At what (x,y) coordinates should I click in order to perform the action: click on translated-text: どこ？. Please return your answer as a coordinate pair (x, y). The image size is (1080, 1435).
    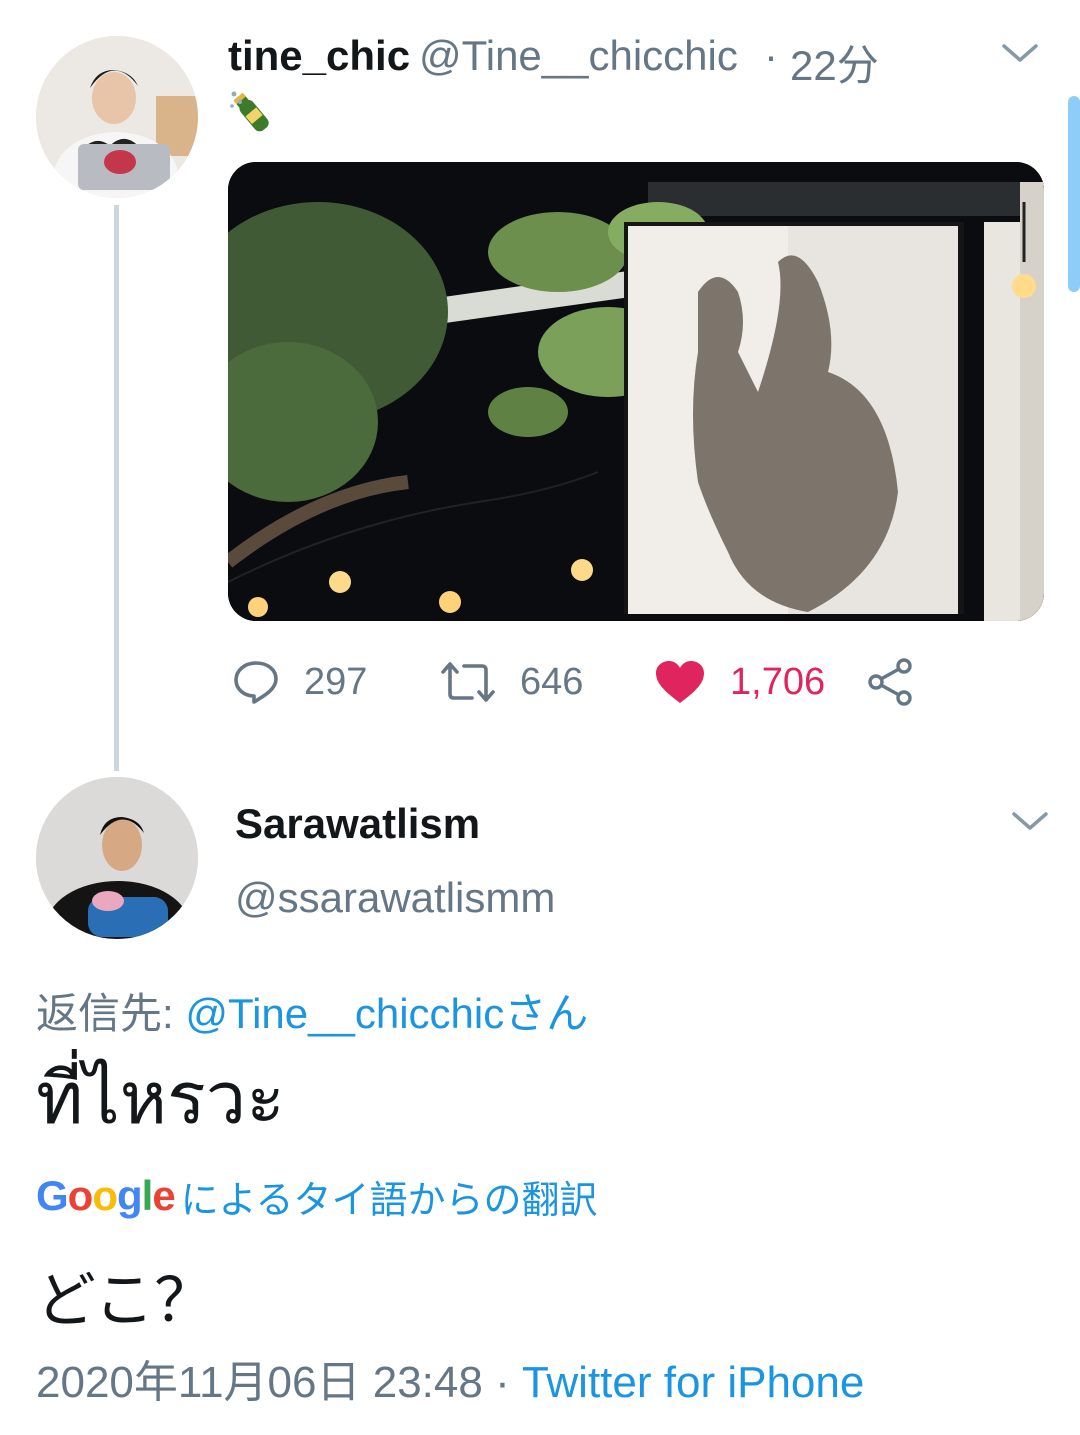
    Looking at the image, I should click on (125, 1300).